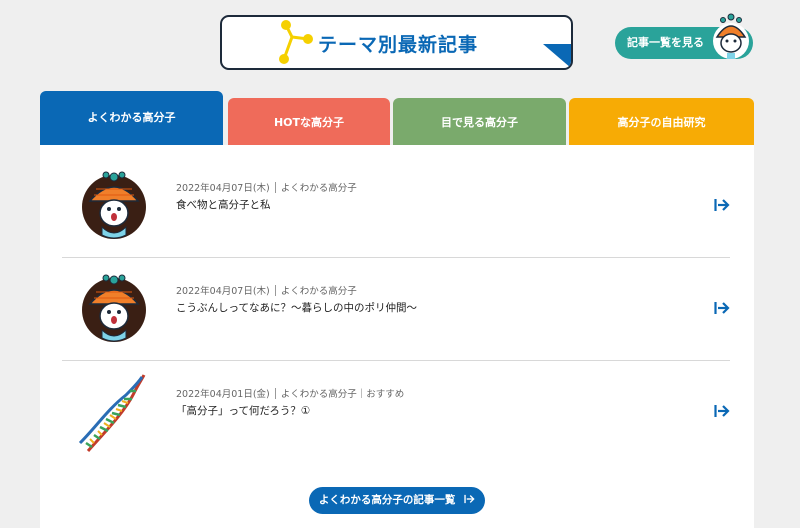 The width and height of the screenshot is (800, 528). Describe the element at coordinates (243, 410) in the screenshot. I see `article-title: 「高分子」って何だろう？①` at that location.